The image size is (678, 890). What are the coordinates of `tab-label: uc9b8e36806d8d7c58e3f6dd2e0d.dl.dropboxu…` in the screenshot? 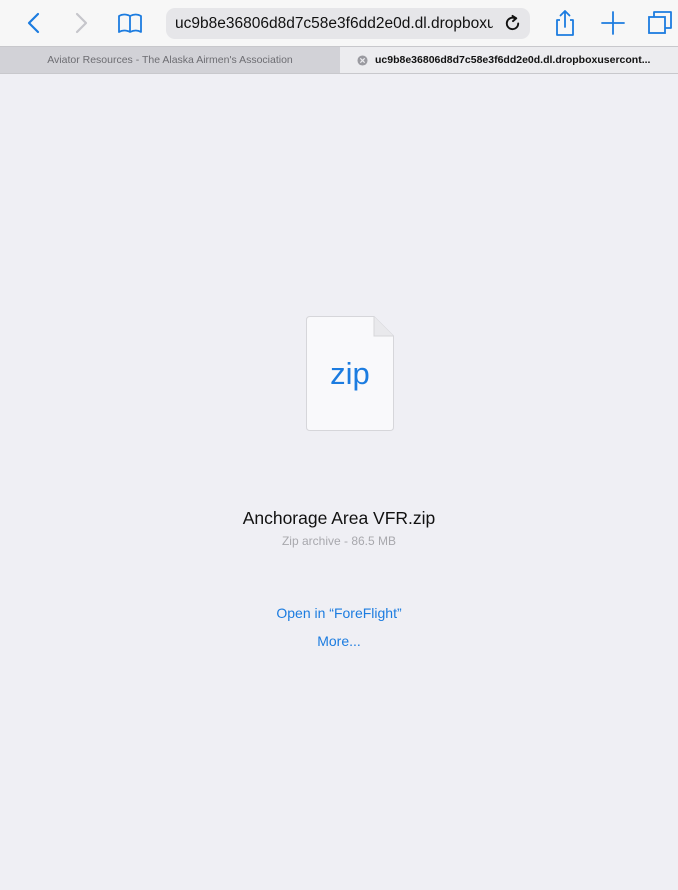 It's located at (513, 60).